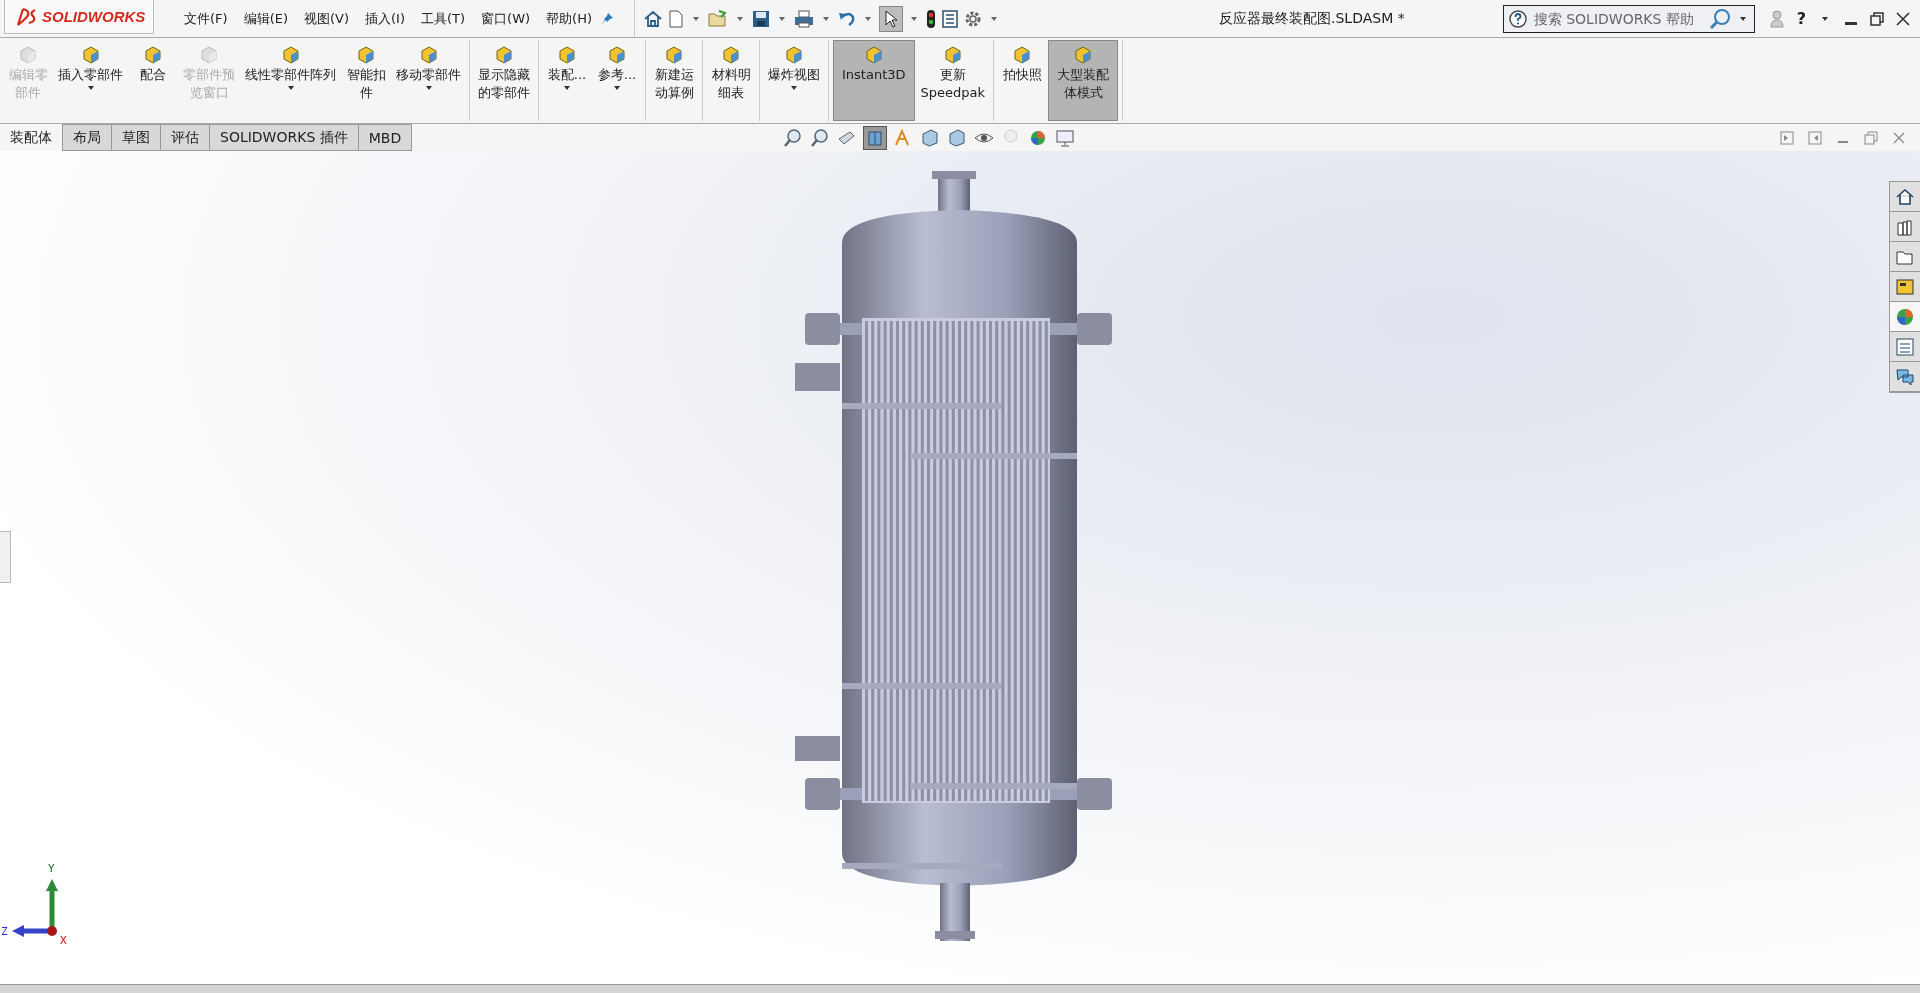 The height and width of the screenshot is (993, 1920). What do you see at coordinates (94, 16) in the screenshot?
I see `logo-text: SOLIDWORKS` at bounding box center [94, 16].